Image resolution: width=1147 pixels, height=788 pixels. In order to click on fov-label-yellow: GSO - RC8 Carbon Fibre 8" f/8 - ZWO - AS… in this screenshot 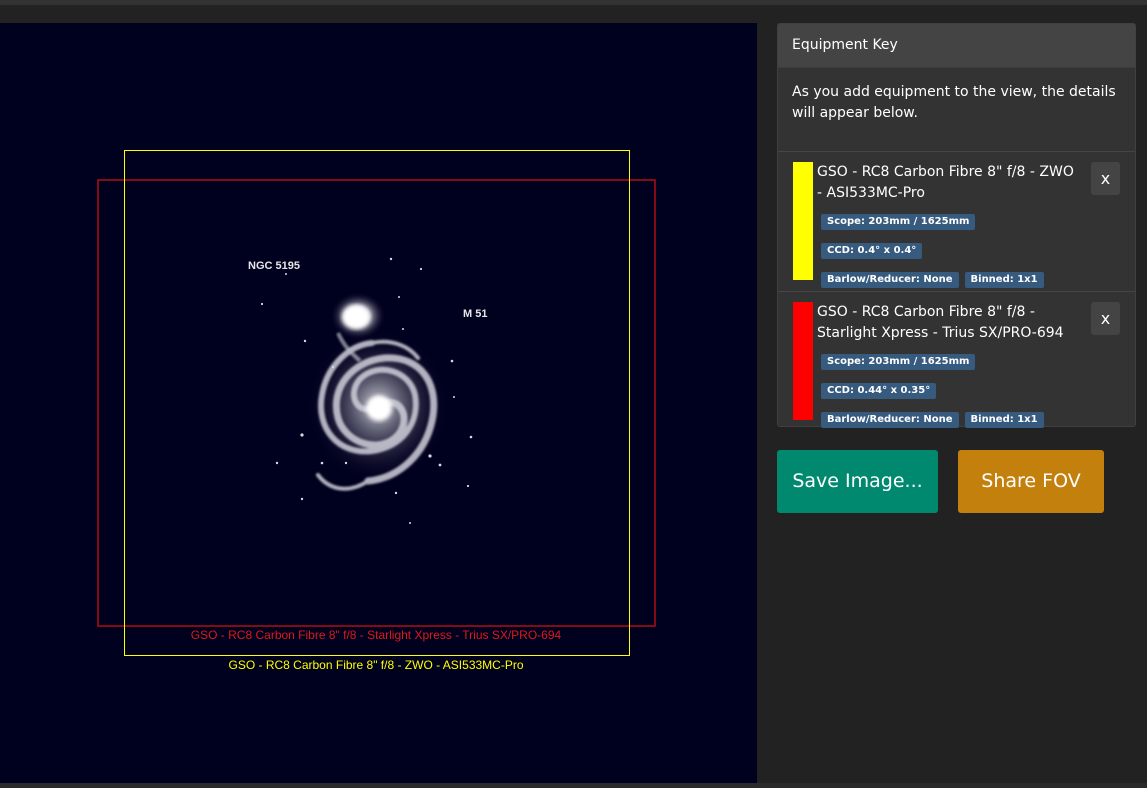, I will do `click(376, 665)`.